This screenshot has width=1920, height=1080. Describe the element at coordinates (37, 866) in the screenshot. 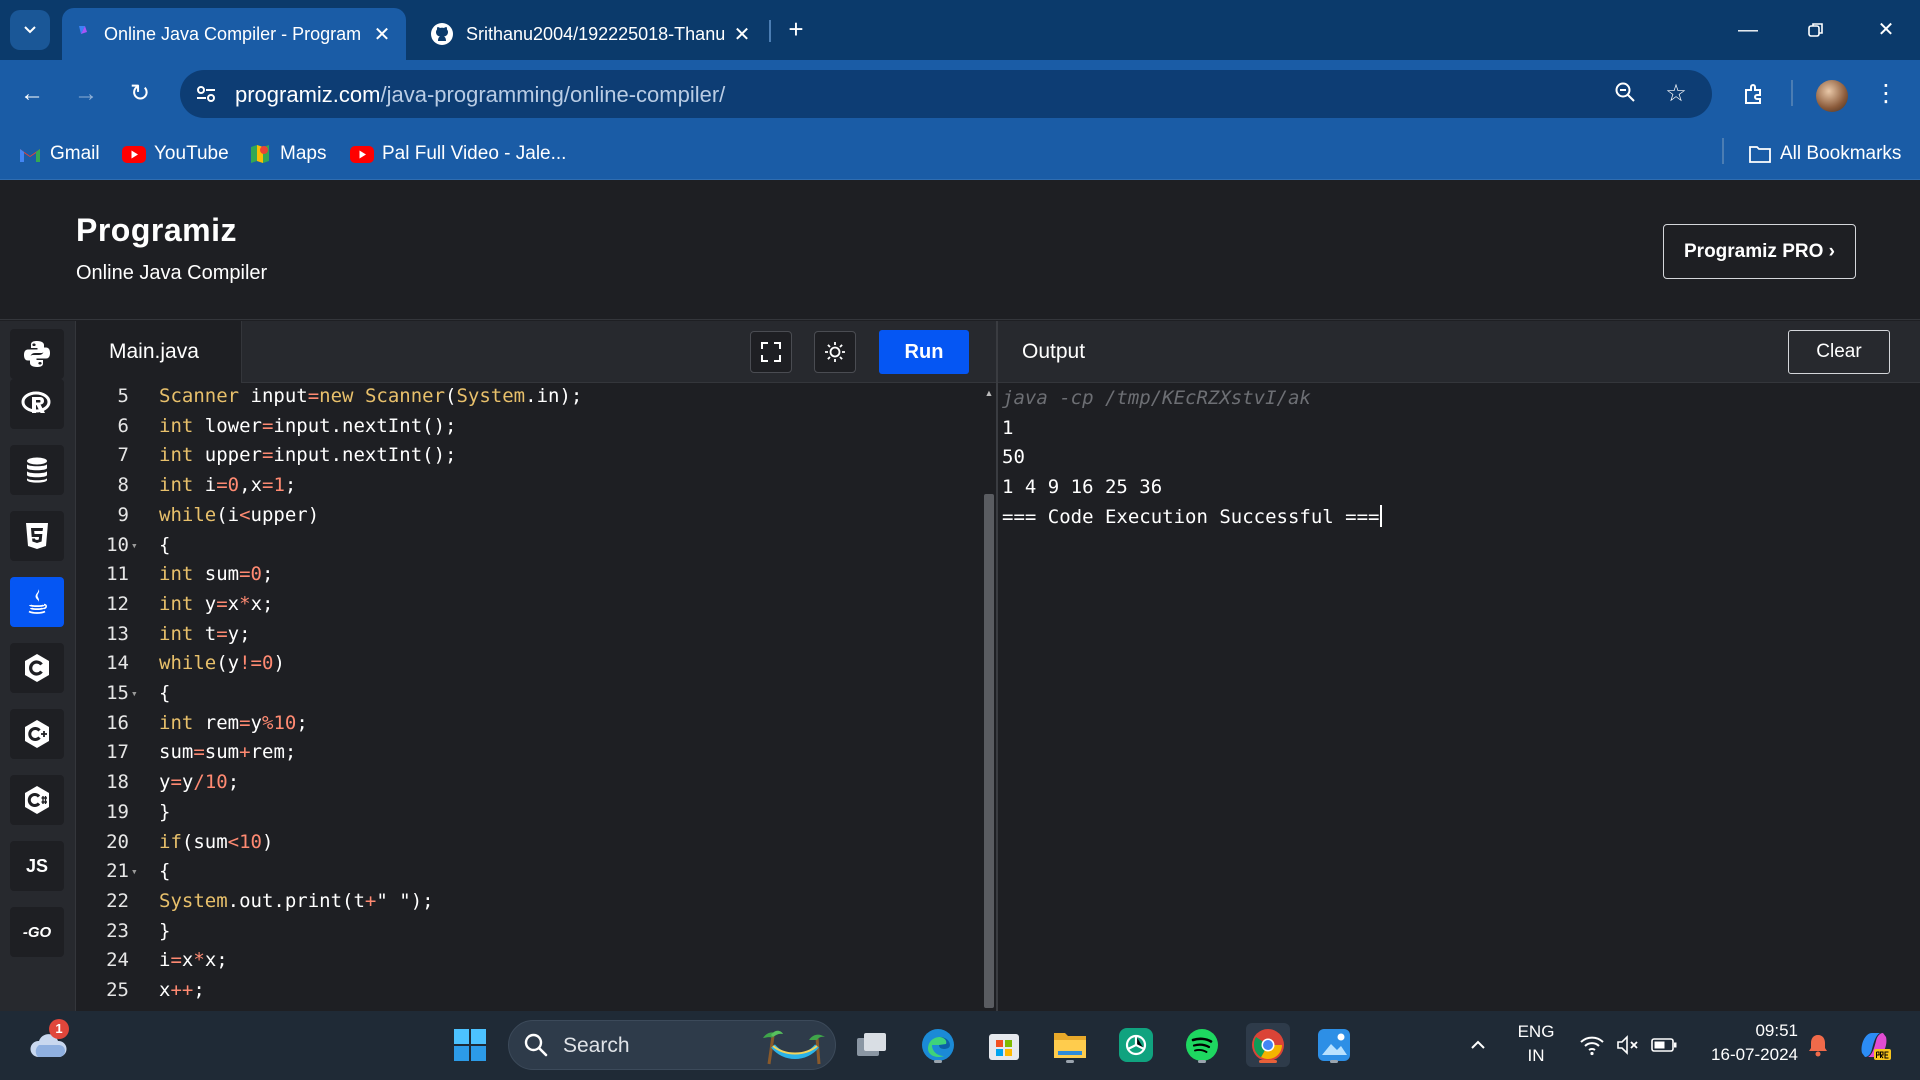

I see `language-javascript: JS` at that location.